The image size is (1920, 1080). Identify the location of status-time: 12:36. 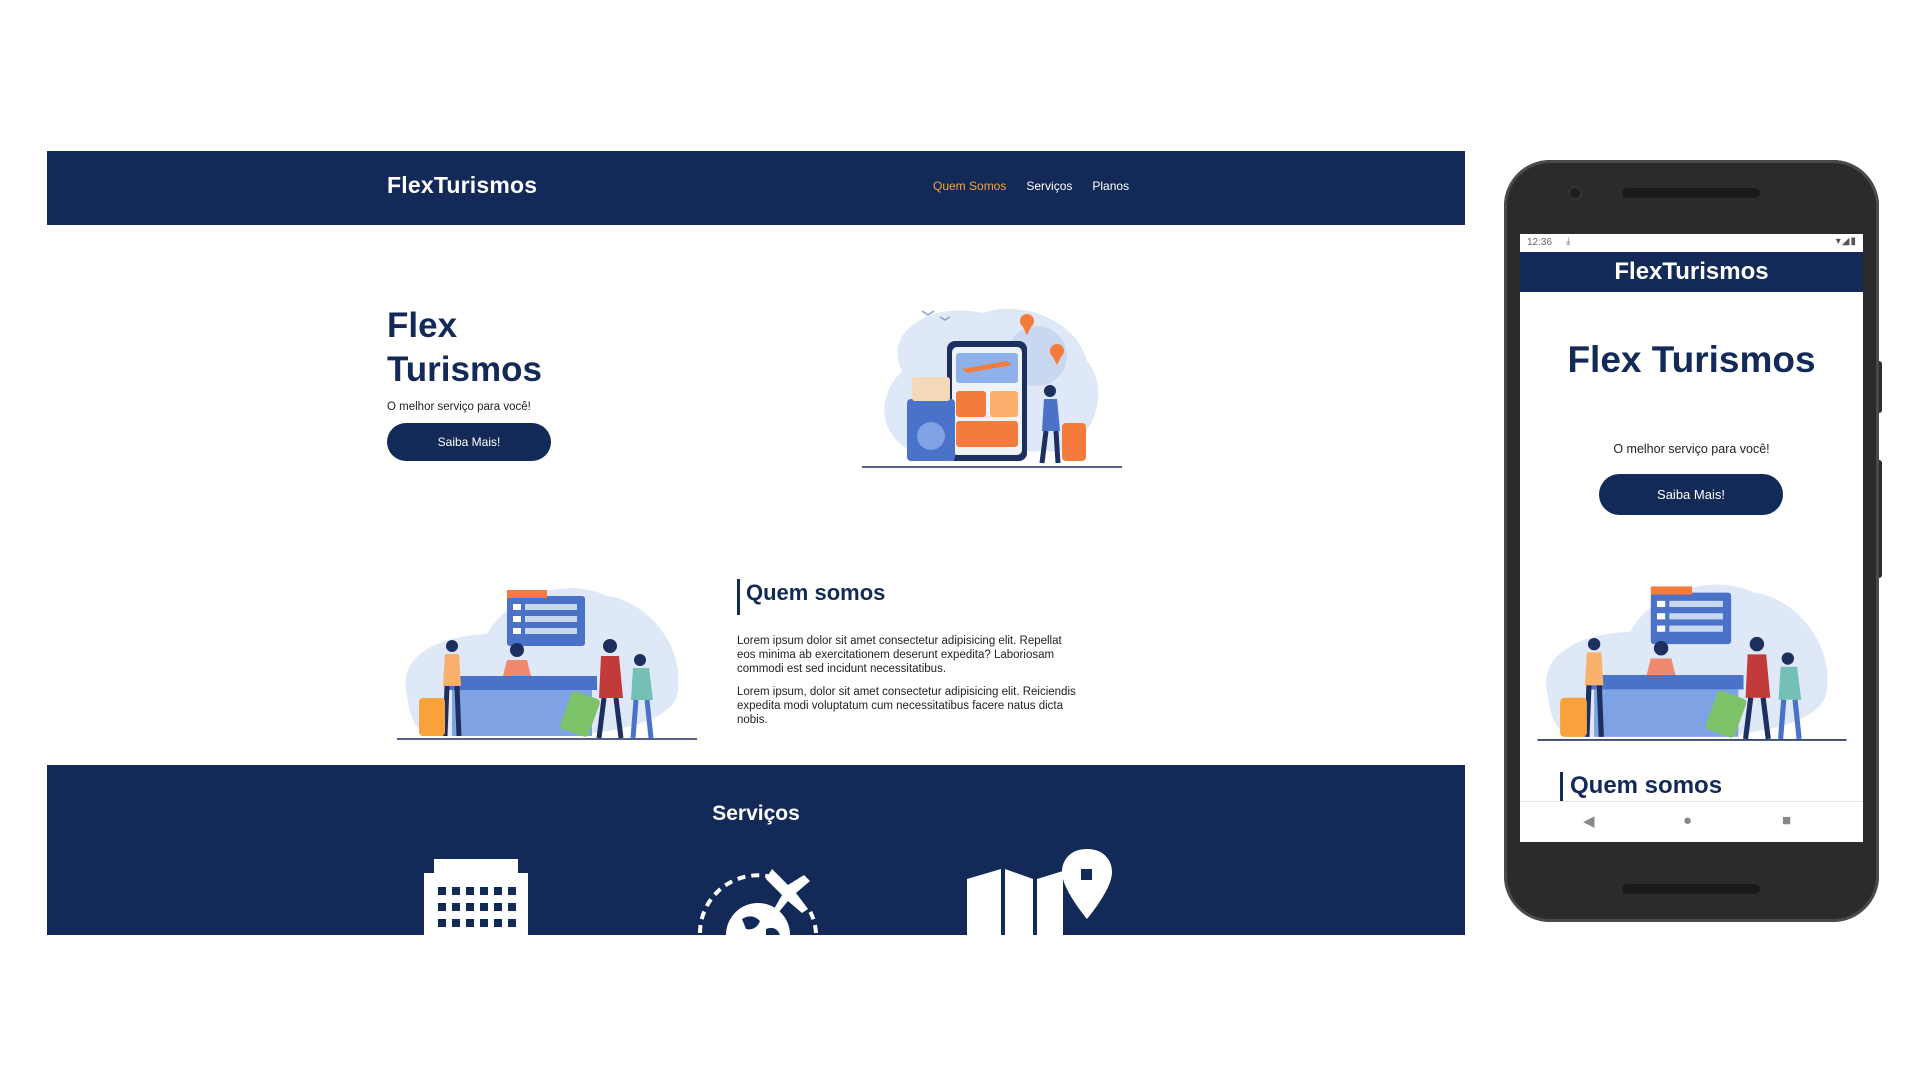
(1540, 242).